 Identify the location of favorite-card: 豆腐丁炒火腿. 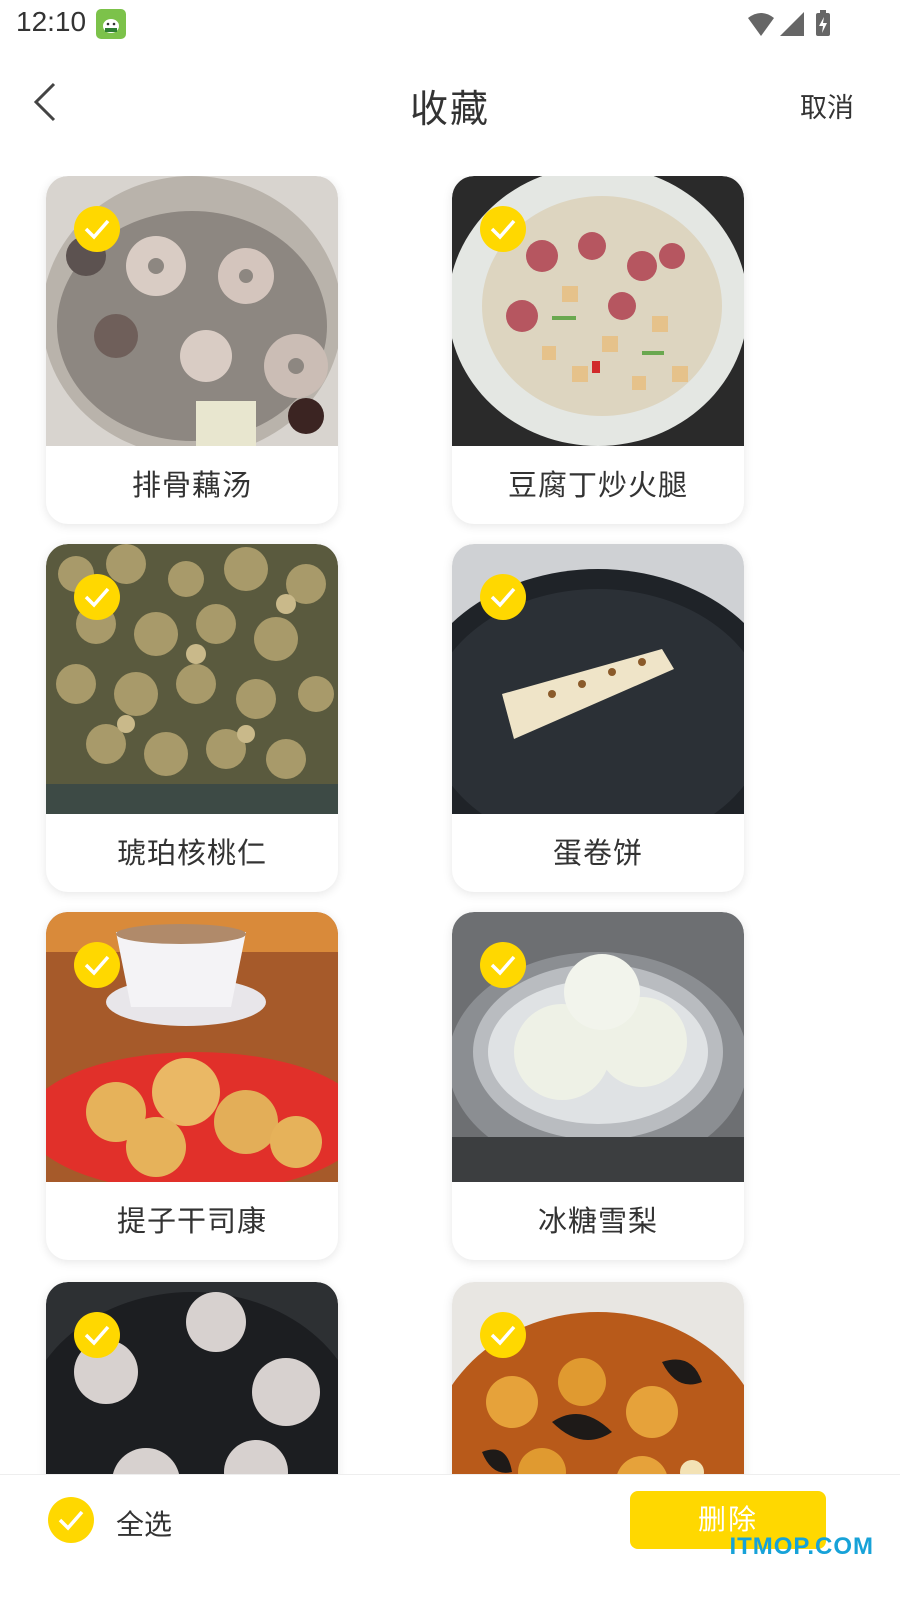
(598, 350).